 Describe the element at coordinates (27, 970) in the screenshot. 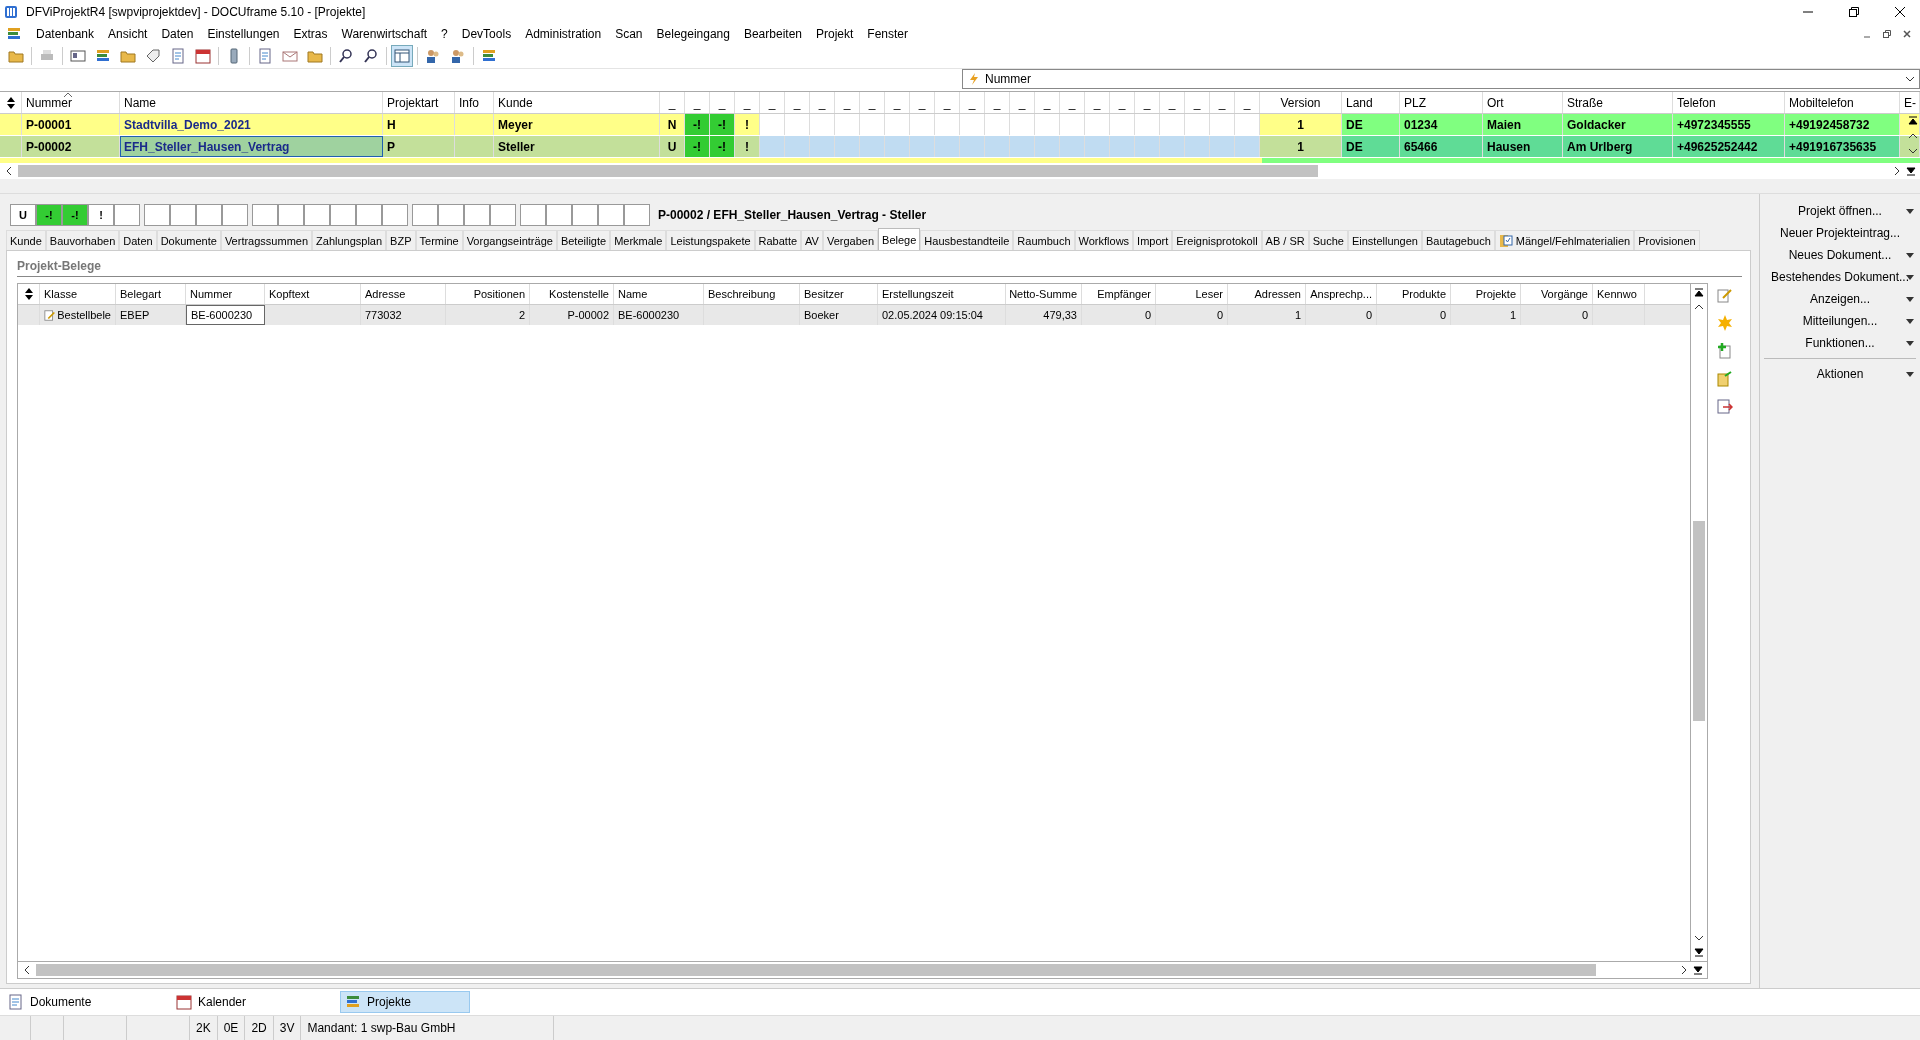

I see `scroll-left-icon` at that location.